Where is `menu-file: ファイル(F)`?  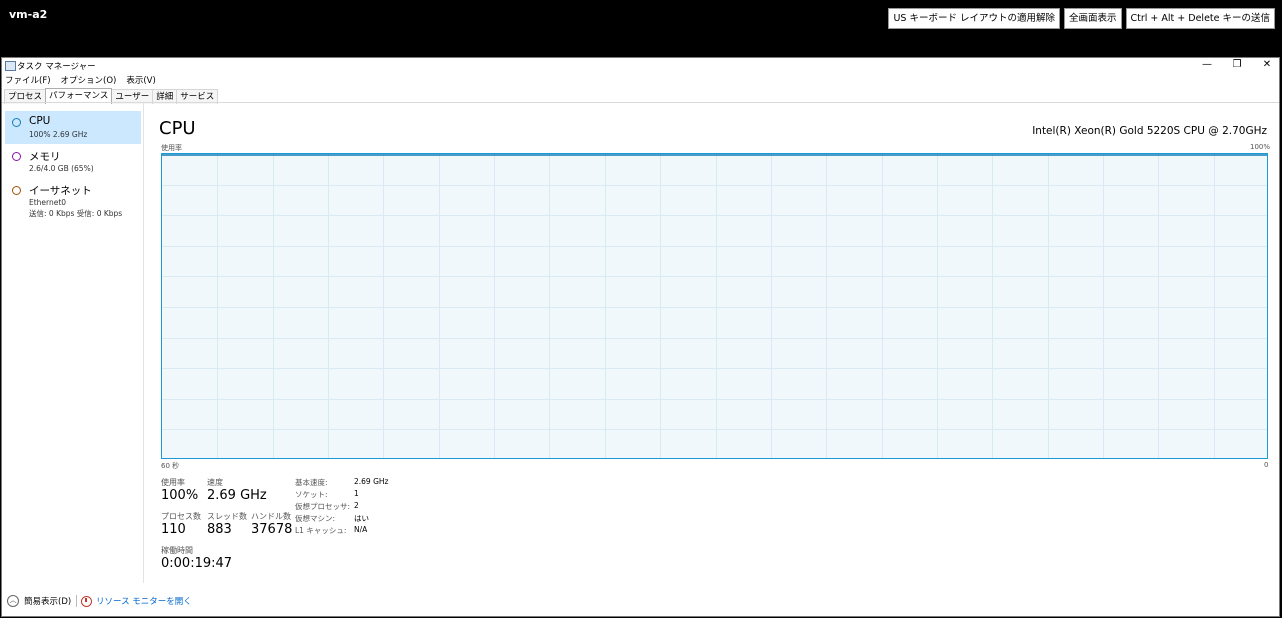
menu-file: ファイル(F) is located at coordinates (28, 80).